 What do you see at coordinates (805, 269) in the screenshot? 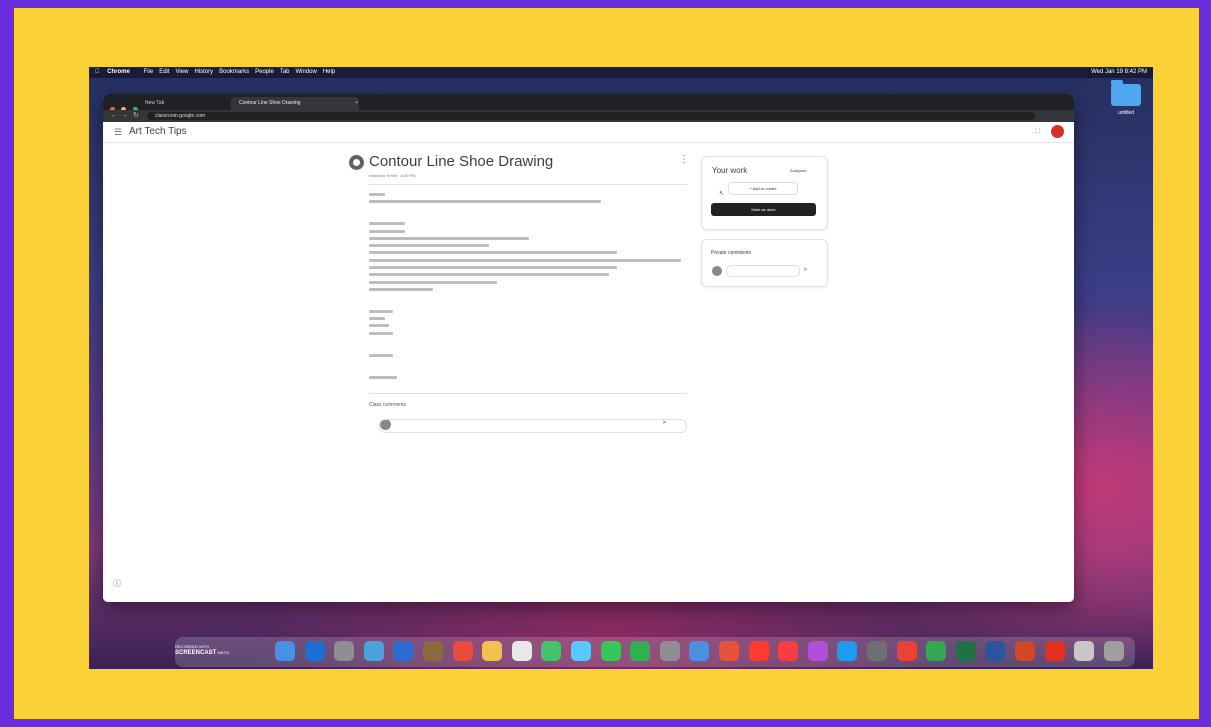
I see `send-private-comment-icon: ➤` at bounding box center [805, 269].